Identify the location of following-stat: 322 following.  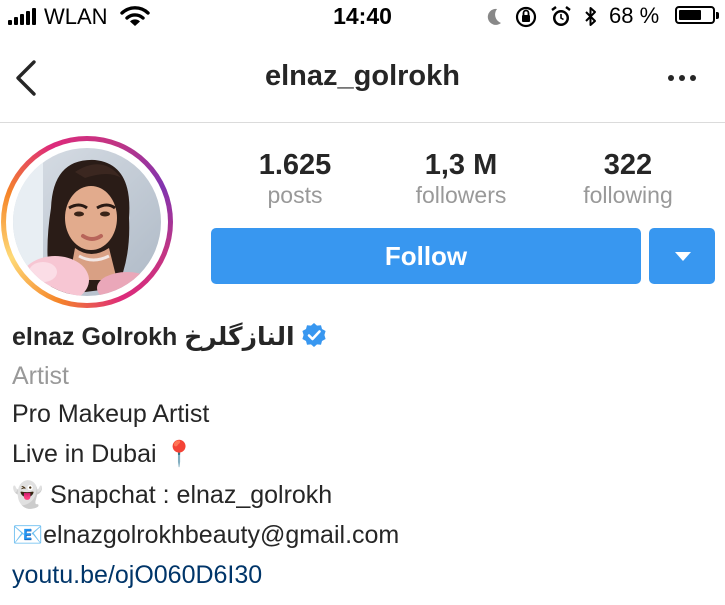
(628, 178).